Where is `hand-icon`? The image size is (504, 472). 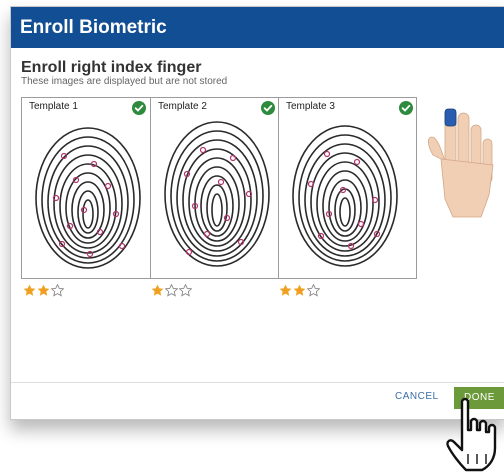 hand-icon is located at coordinates (460, 163).